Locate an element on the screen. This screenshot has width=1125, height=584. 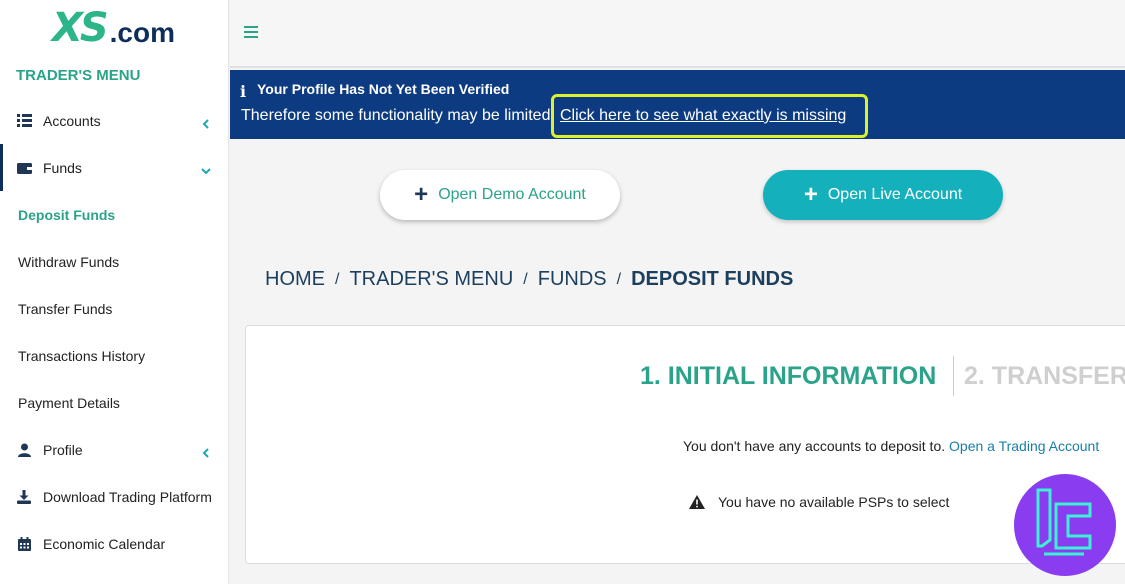
warning-icon is located at coordinates (697, 502).